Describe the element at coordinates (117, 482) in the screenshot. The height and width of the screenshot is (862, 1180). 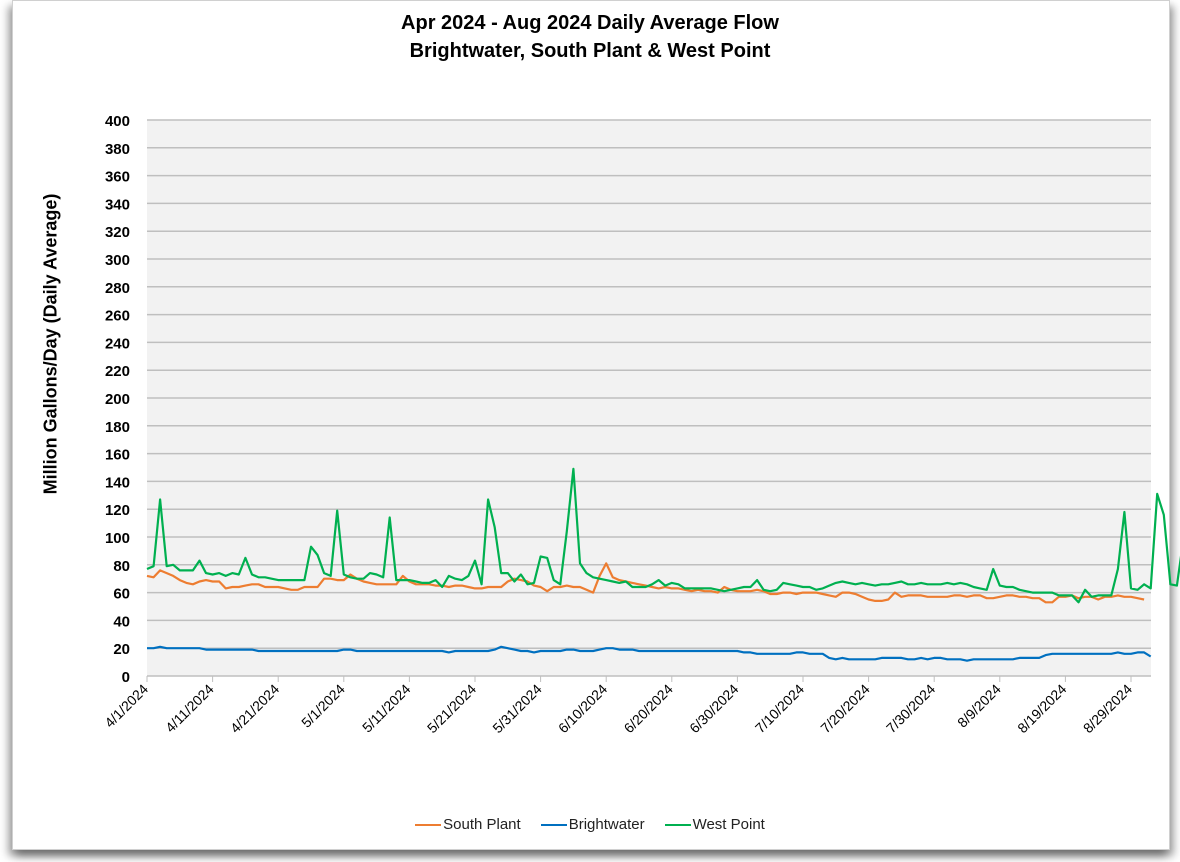
I see `y-tick-label: 140` at that location.